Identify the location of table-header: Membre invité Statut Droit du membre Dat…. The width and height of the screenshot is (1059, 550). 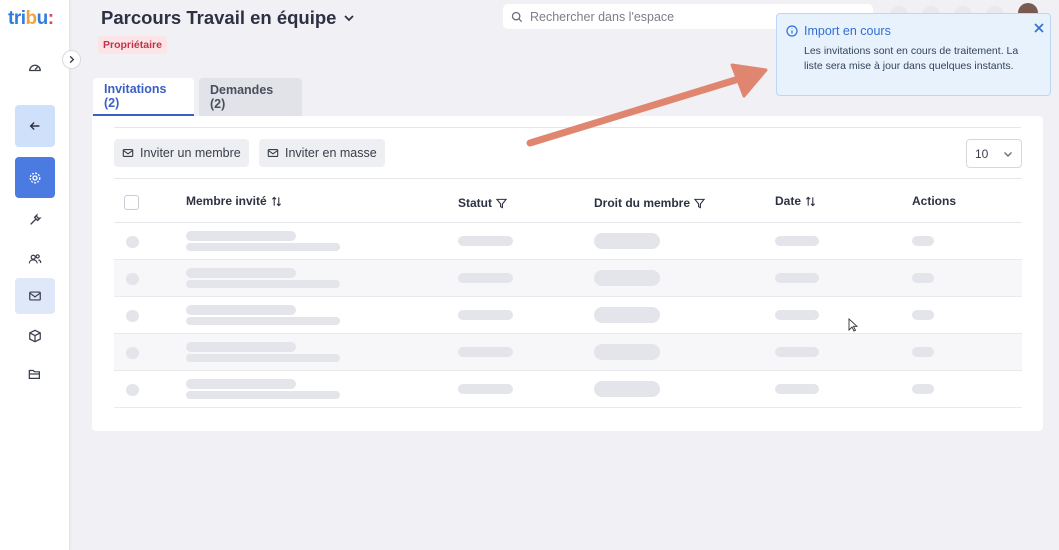
(568, 200).